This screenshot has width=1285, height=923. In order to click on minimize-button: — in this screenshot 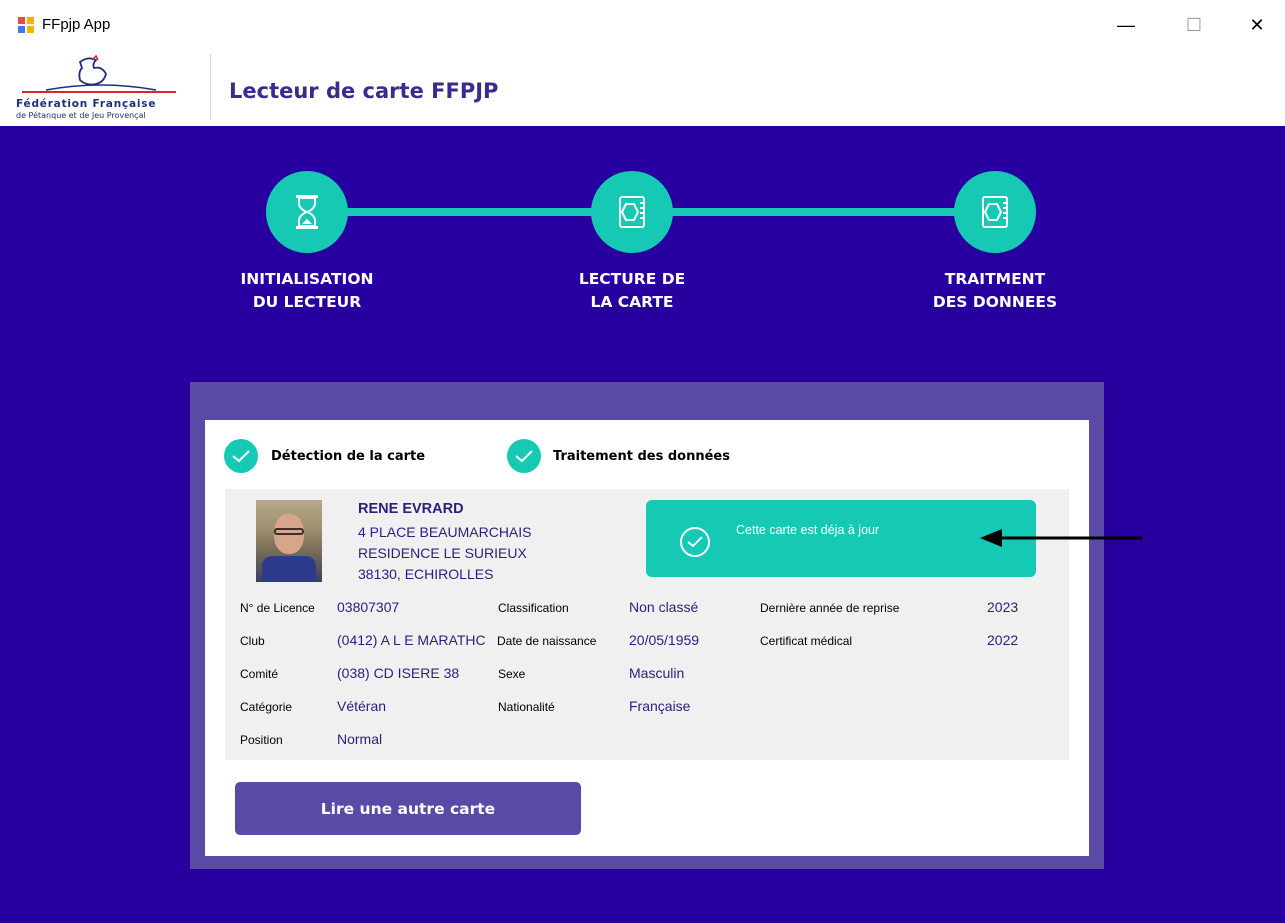, I will do `click(1126, 25)`.